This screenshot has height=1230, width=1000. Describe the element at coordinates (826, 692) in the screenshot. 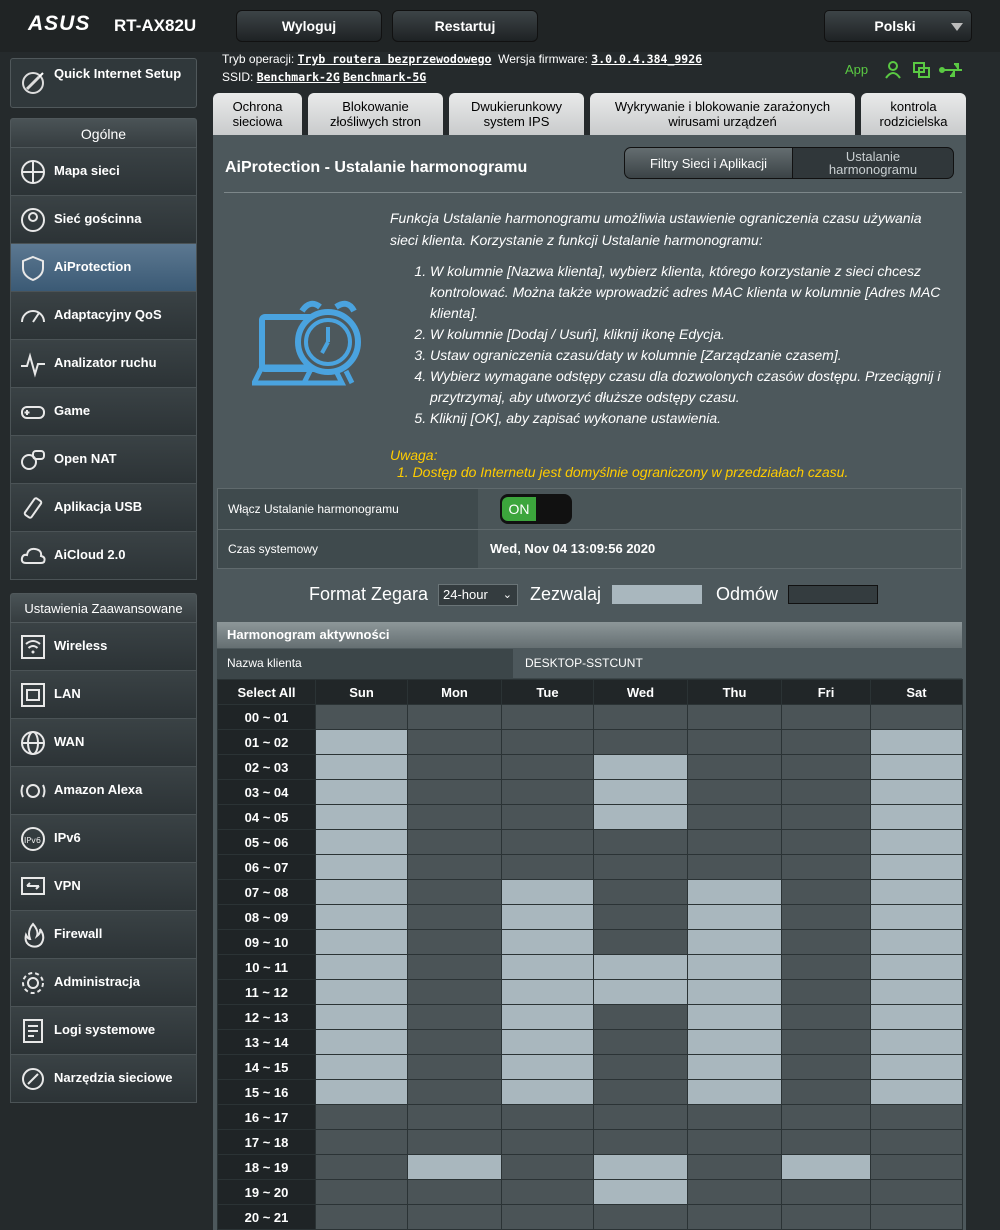

I see `day-header-fri: Fri` at that location.